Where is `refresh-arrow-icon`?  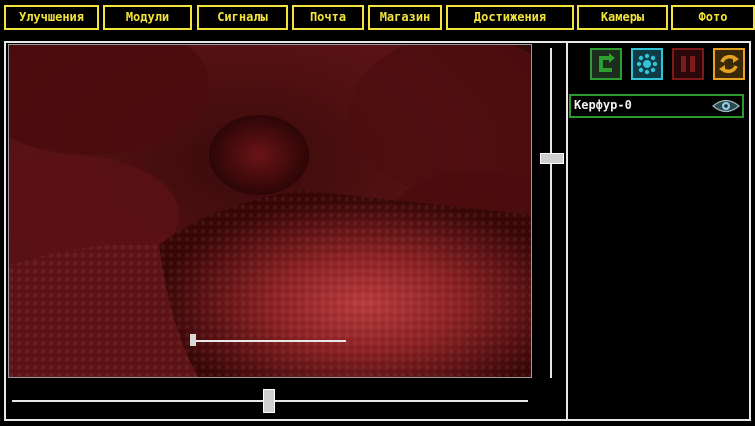 refresh-arrow-icon is located at coordinates (607, 62).